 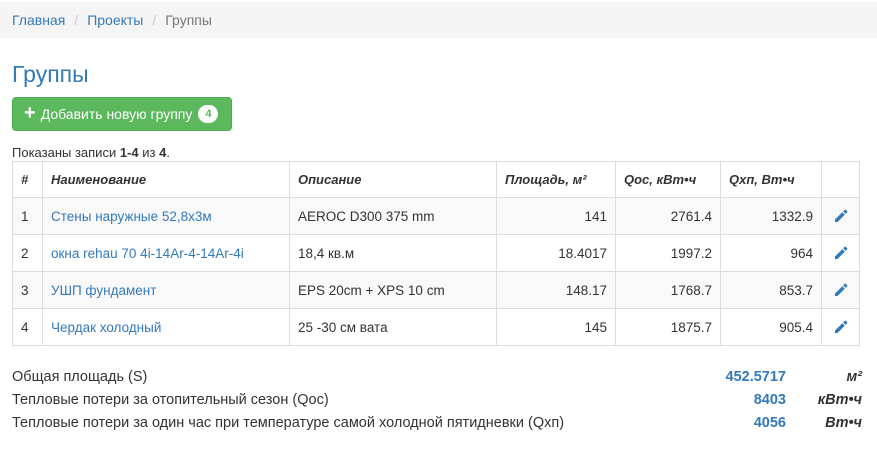 I want to click on row-name-cell: Чердак холодный, so click(x=166, y=327).